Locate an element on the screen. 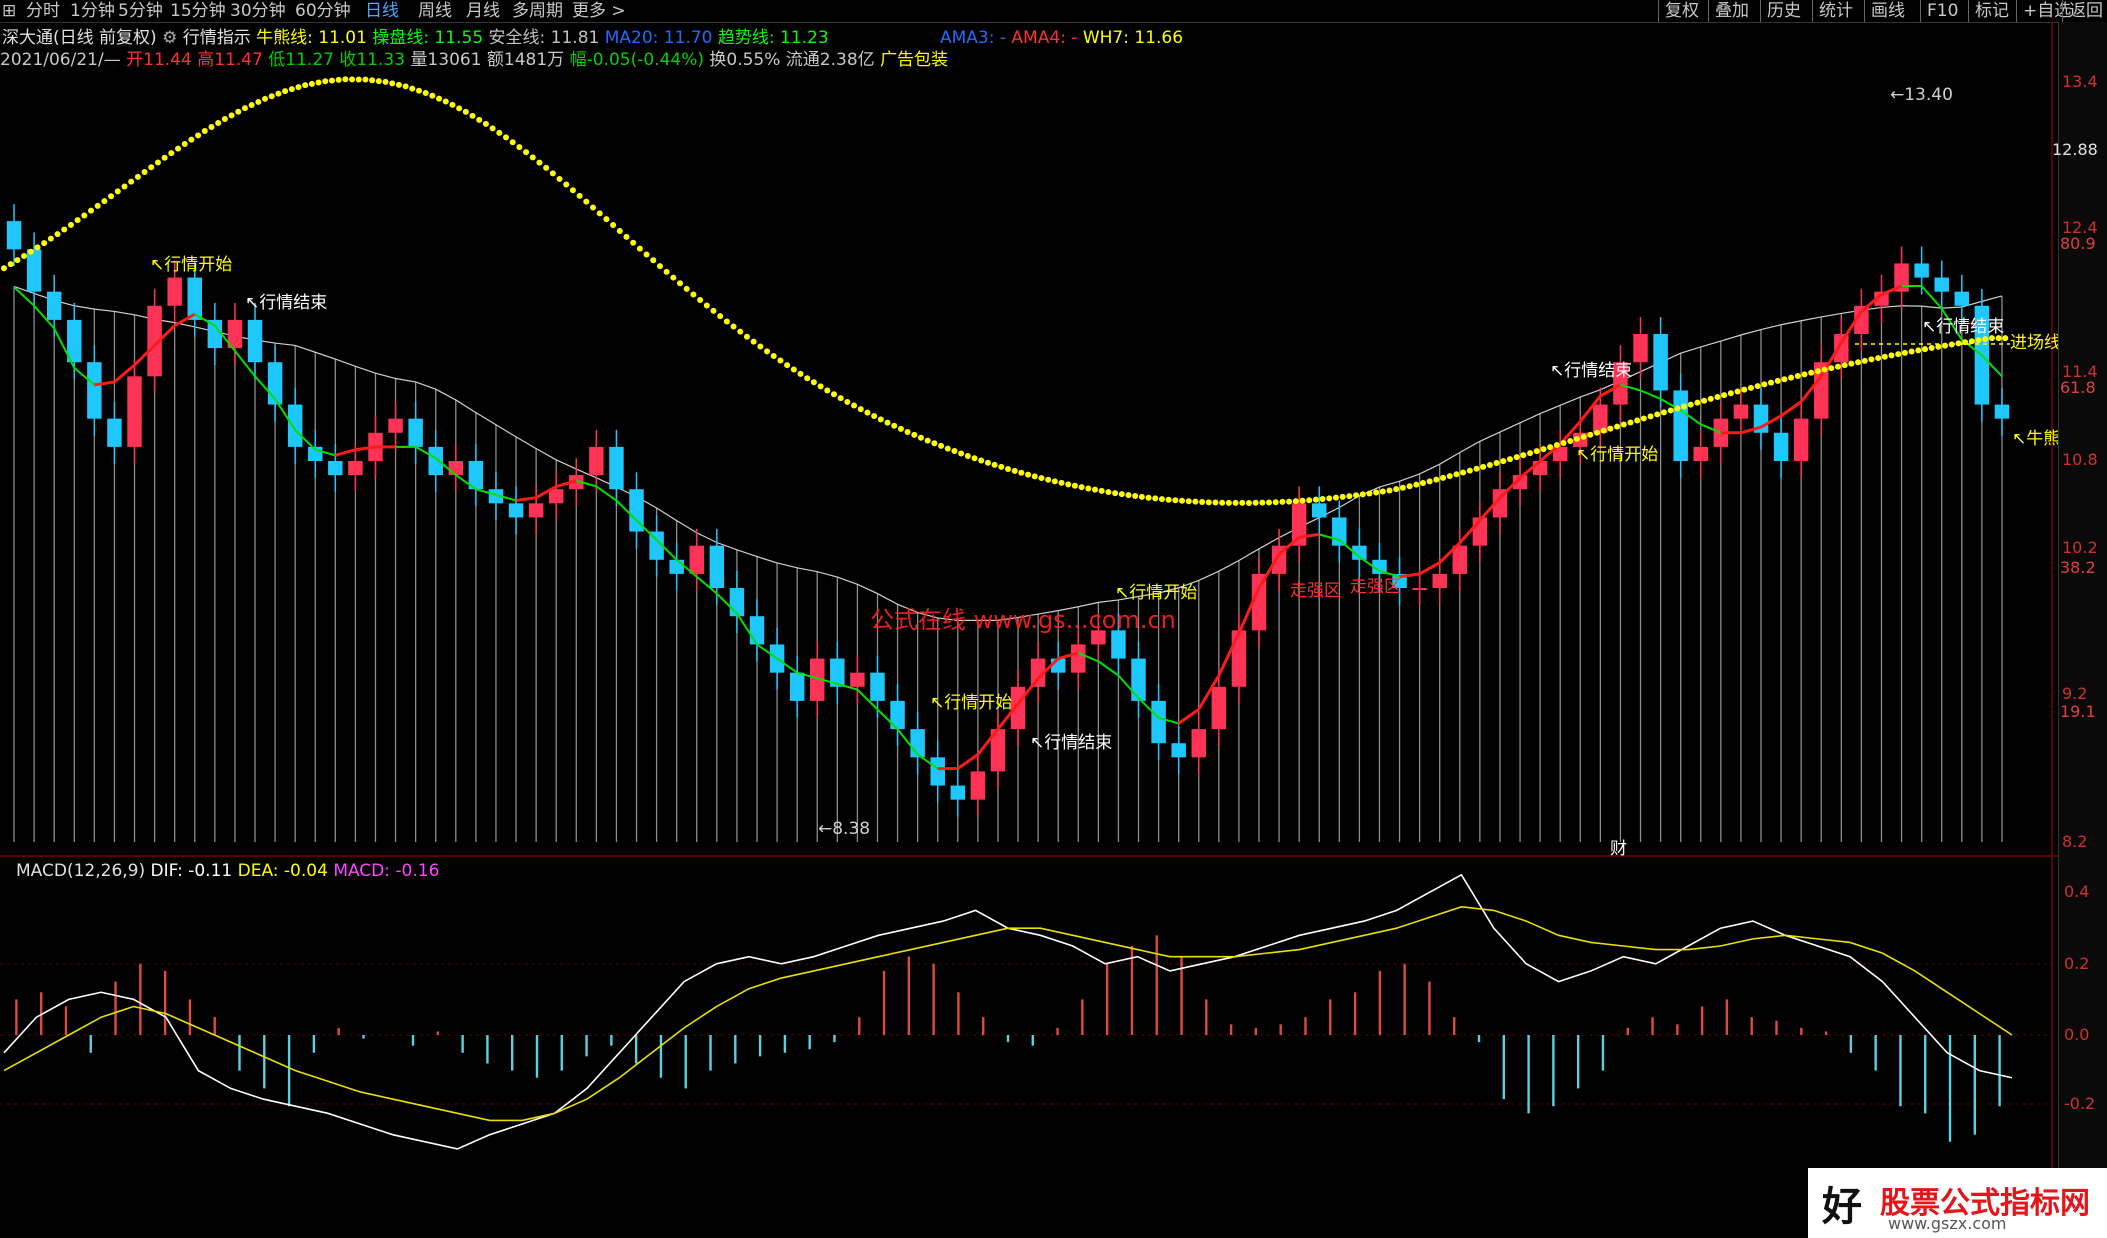 The height and width of the screenshot is (1238, 2107). watermark-url: www.gszx.com is located at coordinates (1947, 1223).